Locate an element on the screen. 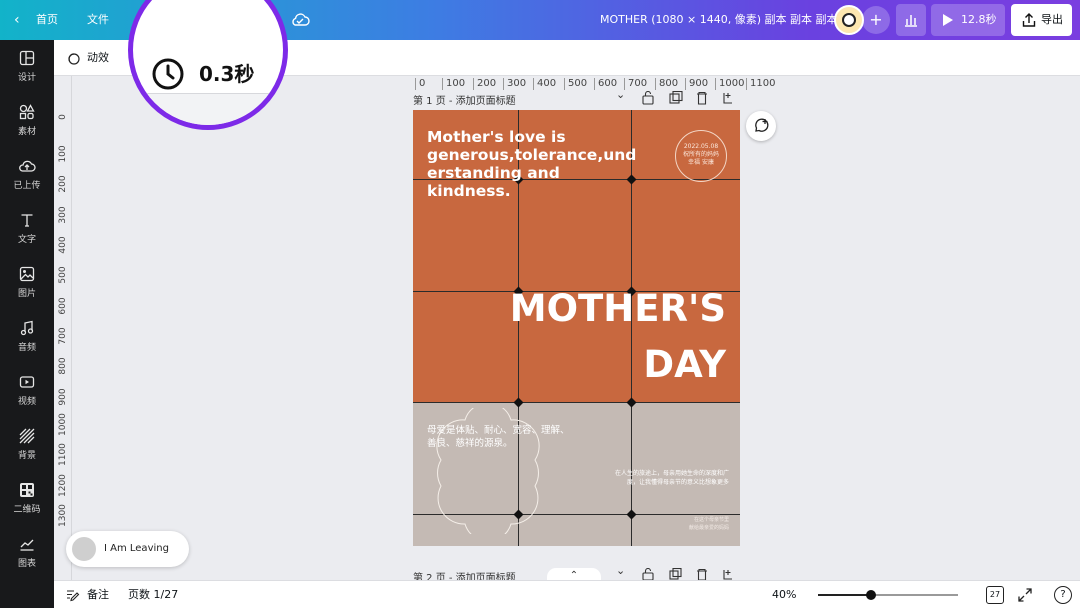 The width and height of the screenshot is (1080, 608). sidebar-item-design: 设计 is located at coordinates (27, 67).